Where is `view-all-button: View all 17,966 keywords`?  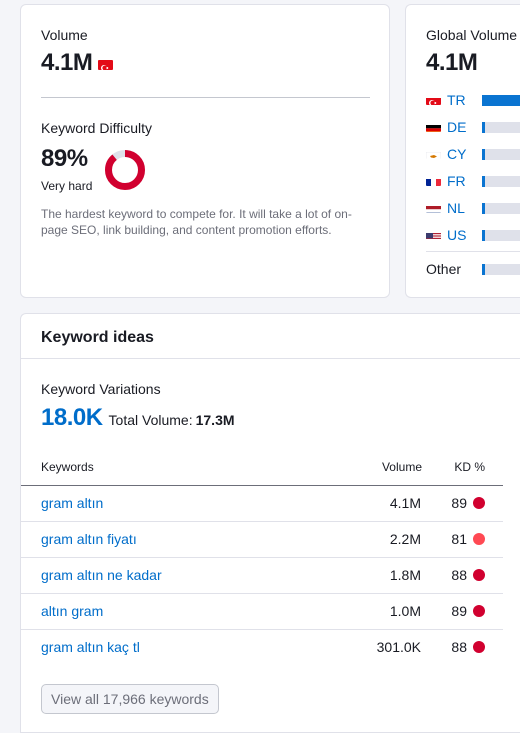 view-all-button: View all 17,966 keywords is located at coordinates (130, 699).